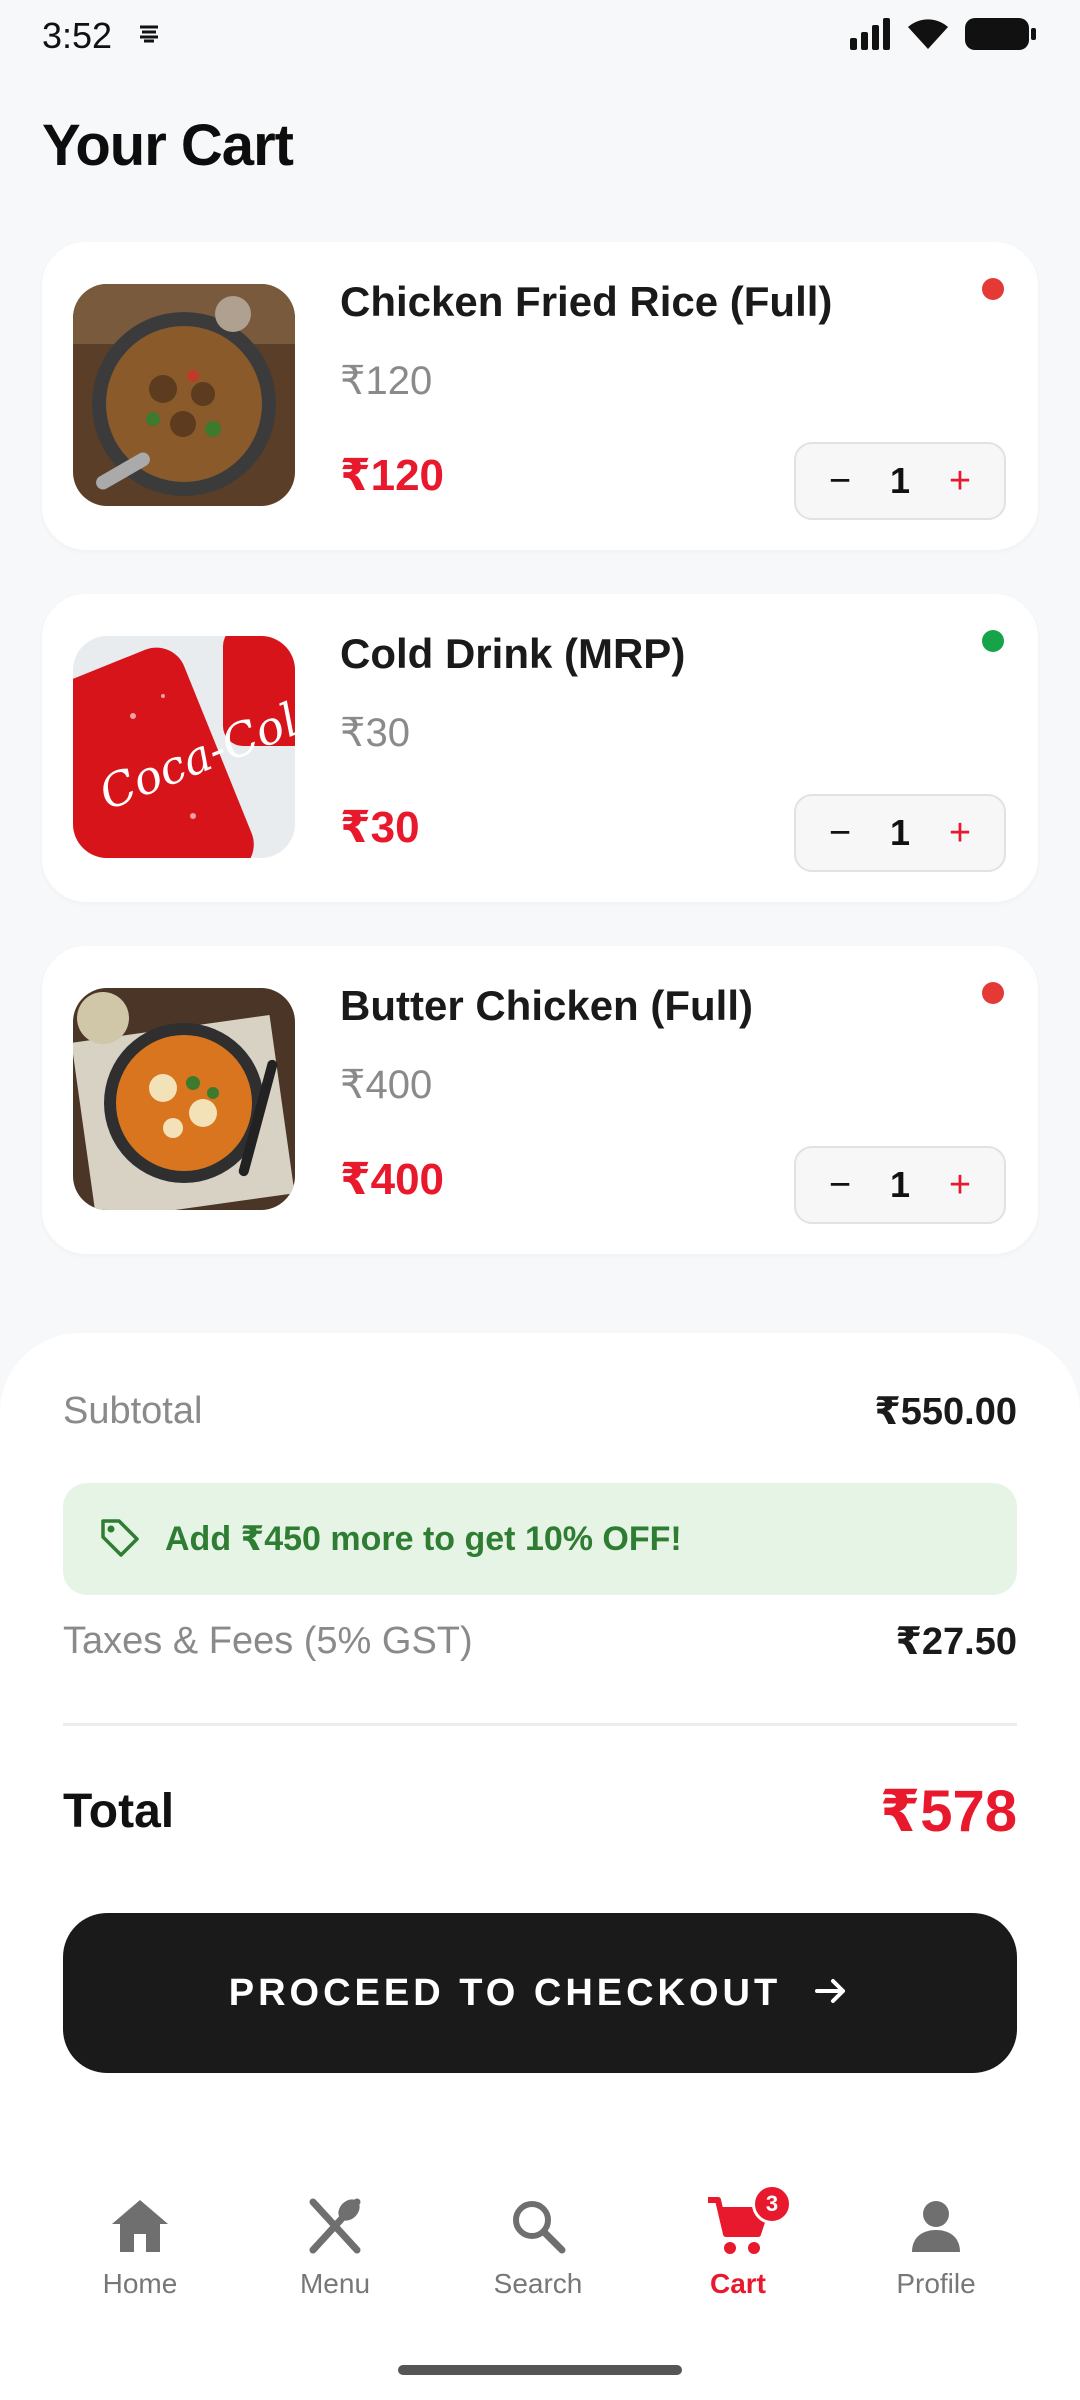 The height and width of the screenshot is (2400, 1080). Describe the element at coordinates (993, 641) in the screenshot. I see `veg-indicator` at that location.